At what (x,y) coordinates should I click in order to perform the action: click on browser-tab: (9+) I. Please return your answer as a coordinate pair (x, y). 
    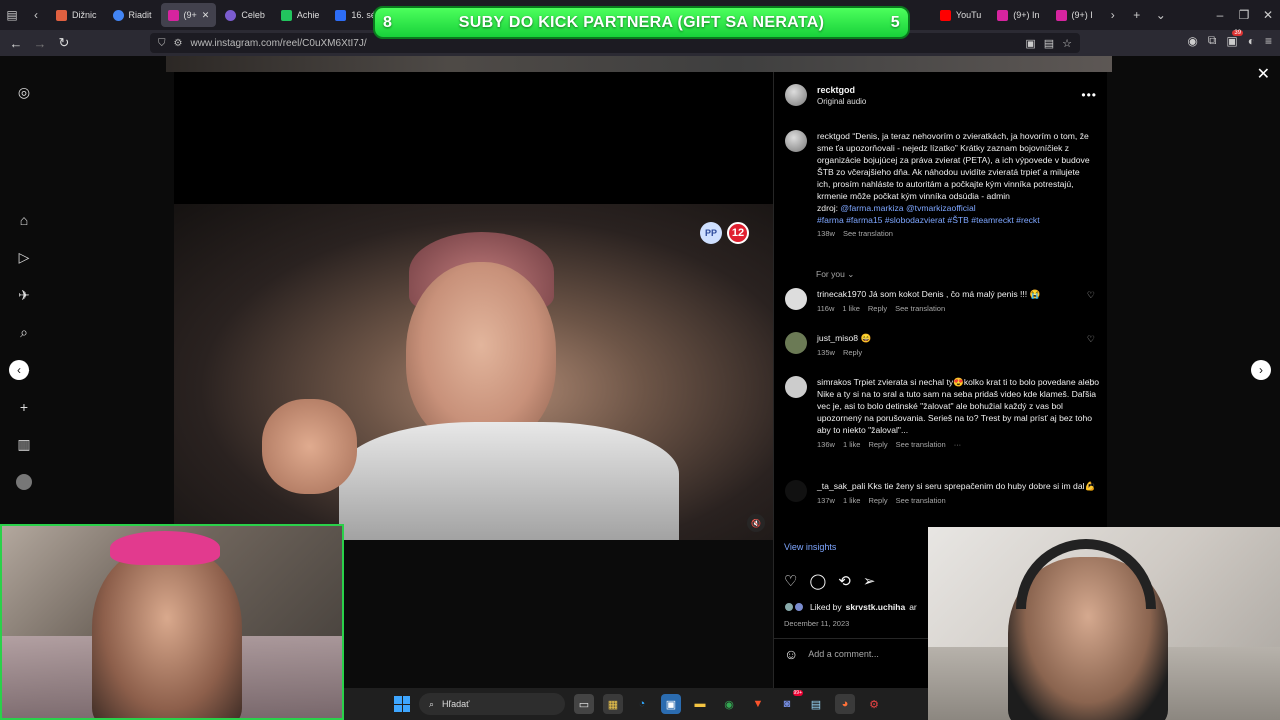
    Looking at the image, I should click on (1074, 15).